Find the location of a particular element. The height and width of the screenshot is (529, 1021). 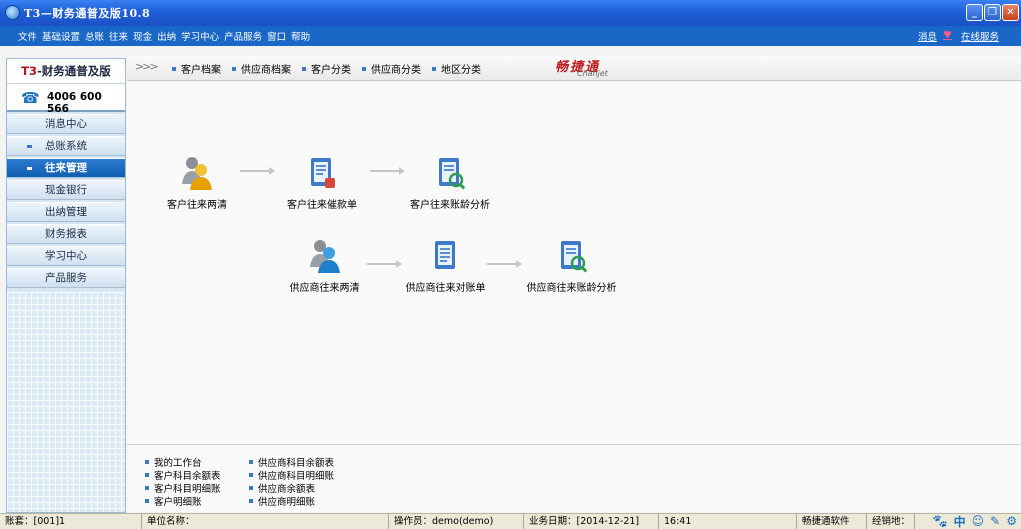

quick-links-col-1: 我的工作台 客户科目余额表 客户科目明细账 客户明细账 is located at coordinates (183, 481).